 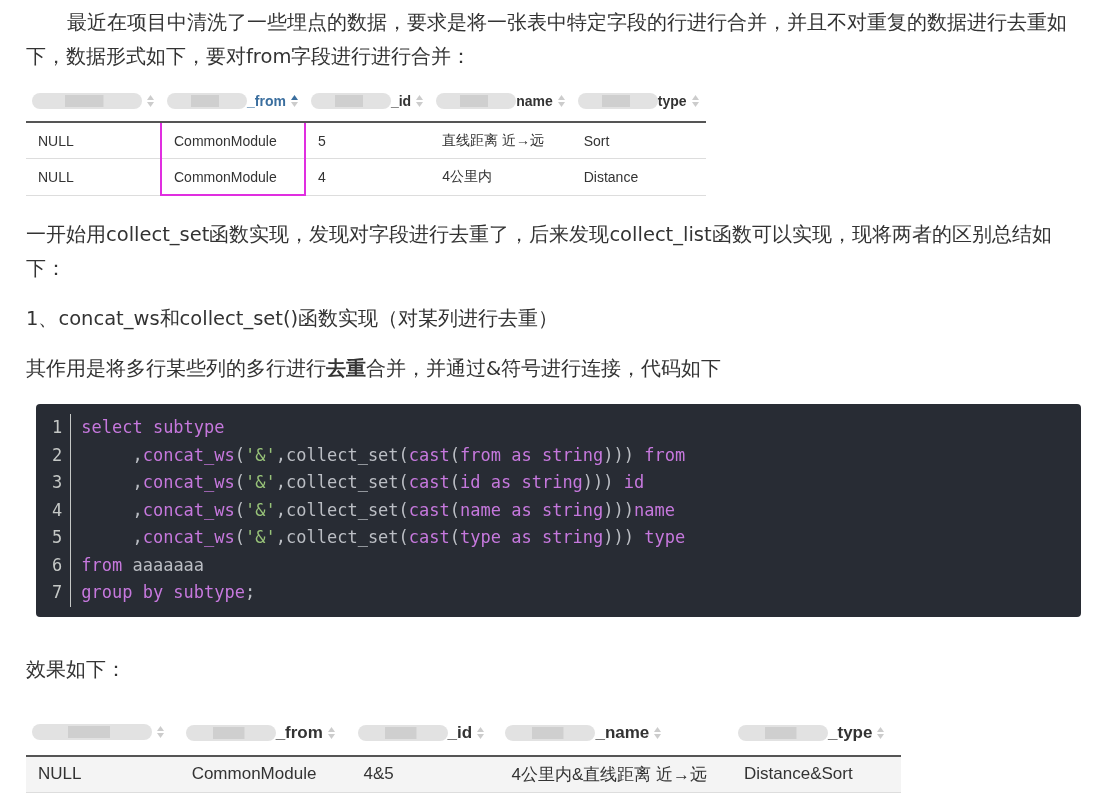 What do you see at coordinates (57, 427) in the screenshot?
I see `line-number: 1` at bounding box center [57, 427].